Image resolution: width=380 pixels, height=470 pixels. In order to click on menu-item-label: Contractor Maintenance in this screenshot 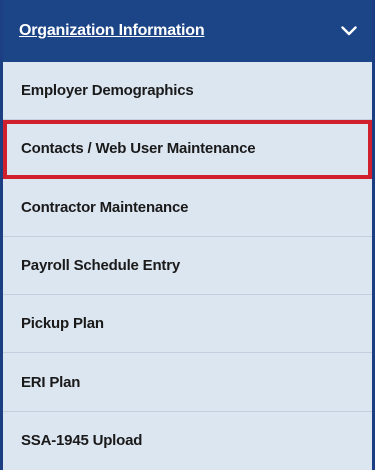, I will do `click(105, 207)`.